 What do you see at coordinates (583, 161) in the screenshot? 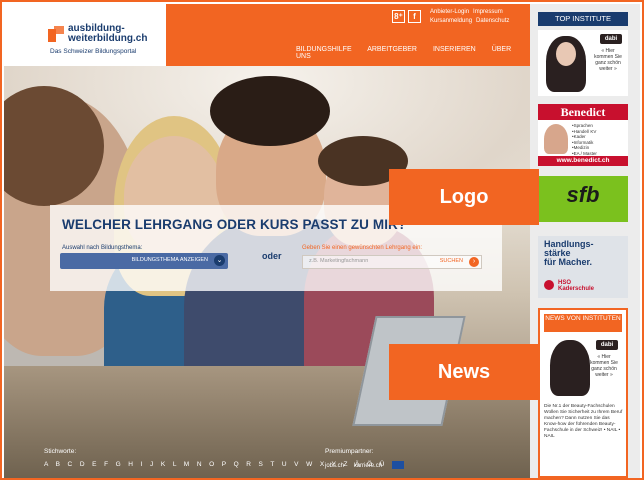
I see `benedict-url: www.benedict.ch` at bounding box center [583, 161].